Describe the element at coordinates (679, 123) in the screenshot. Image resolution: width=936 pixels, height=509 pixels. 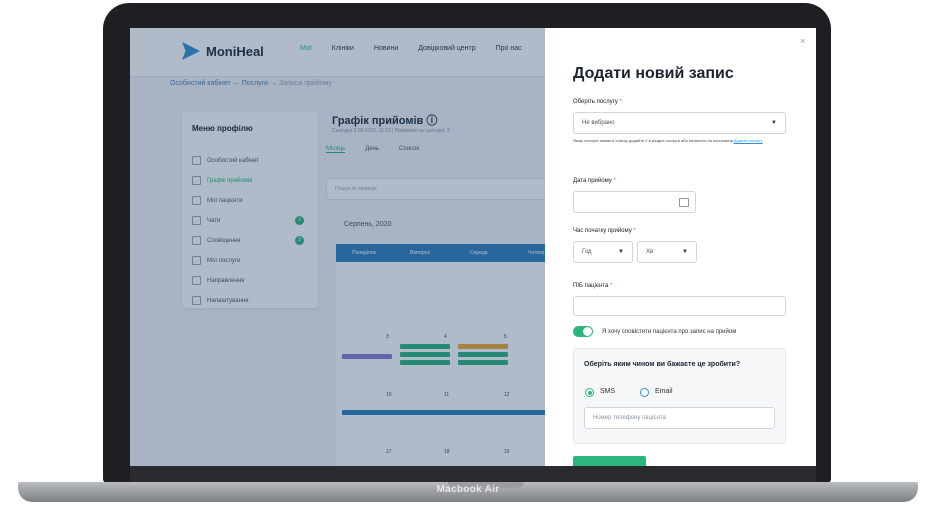
I see `service-select: Не вибрано ▼` at that location.